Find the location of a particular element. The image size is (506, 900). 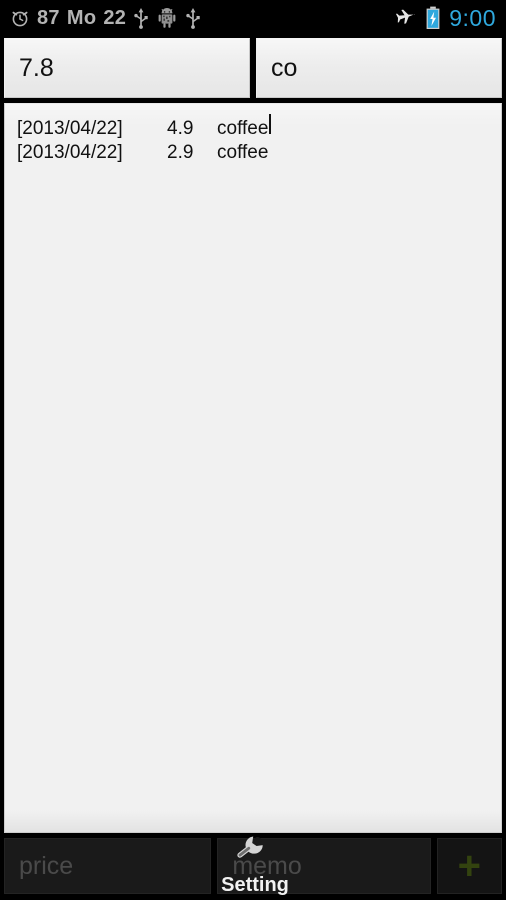

battery-percent-text: 87 is located at coordinates (48, 18).